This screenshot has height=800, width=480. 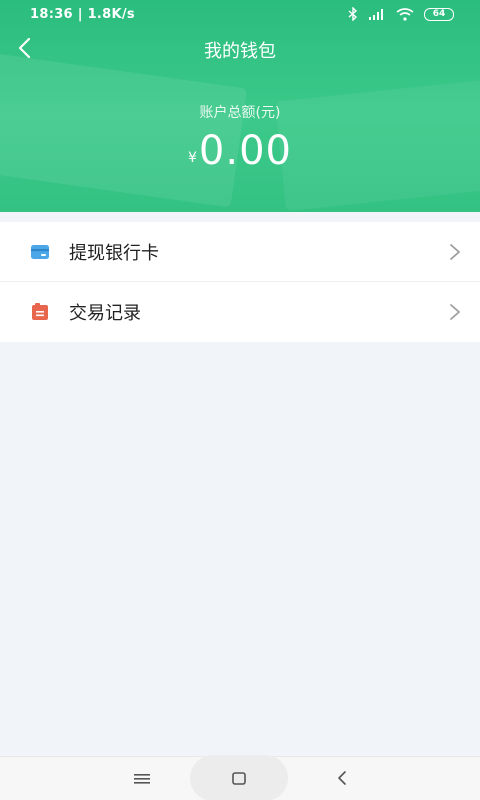 I want to click on menu-icon, so click(x=142, y=778).